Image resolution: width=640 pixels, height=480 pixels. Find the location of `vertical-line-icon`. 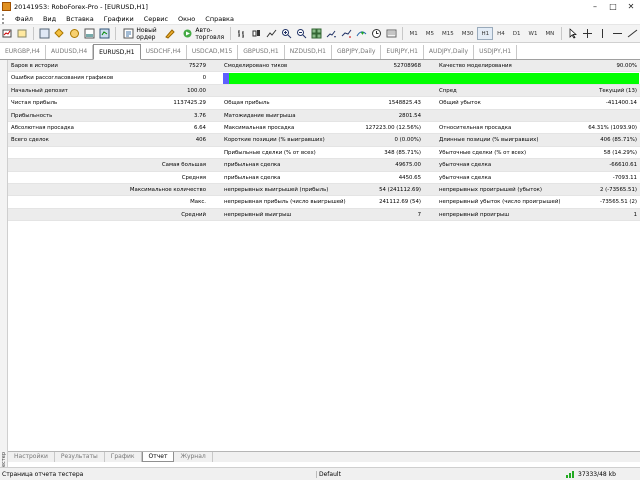

vertical-line-icon is located at coordinates (602, 33).